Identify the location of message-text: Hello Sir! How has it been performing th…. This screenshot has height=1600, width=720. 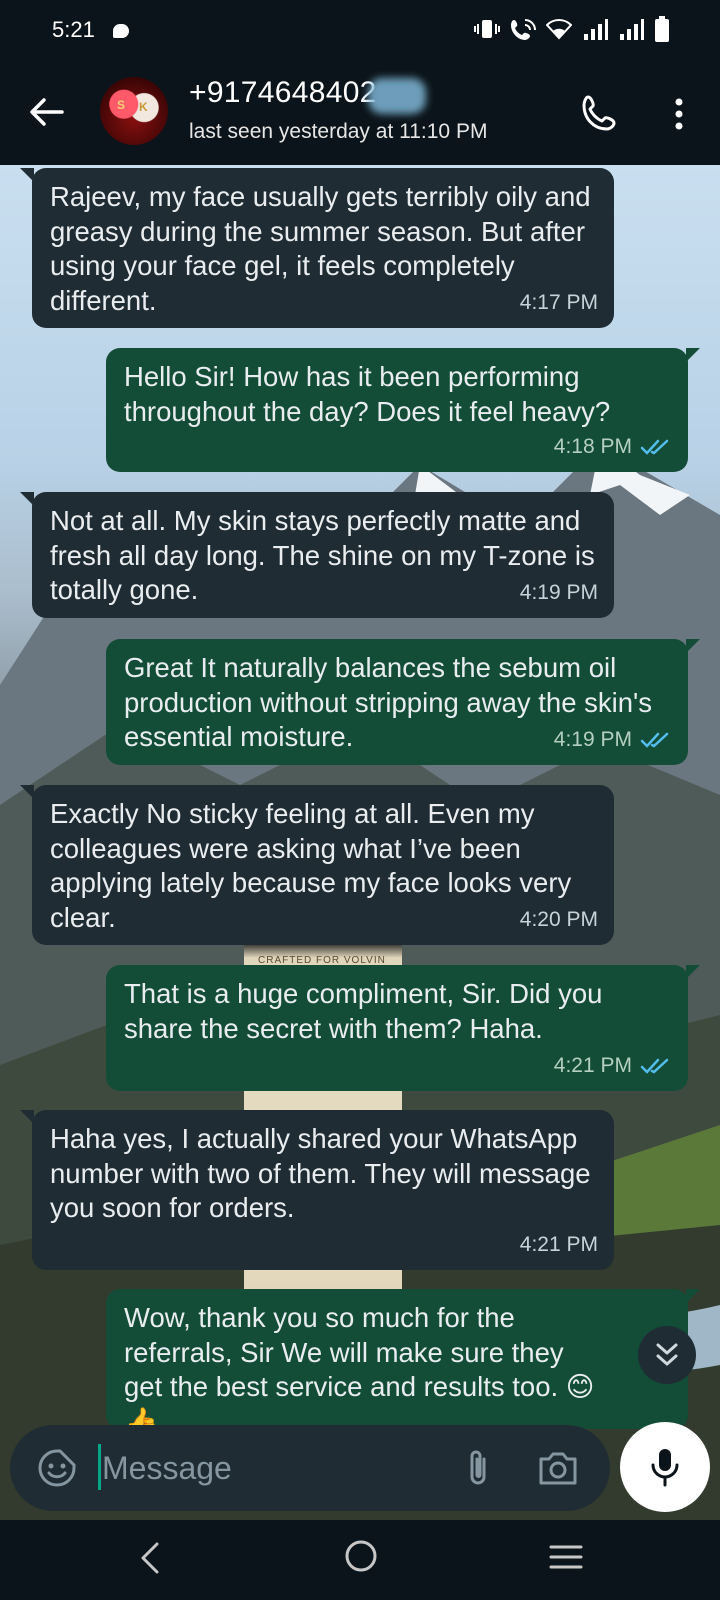
(367, 394).